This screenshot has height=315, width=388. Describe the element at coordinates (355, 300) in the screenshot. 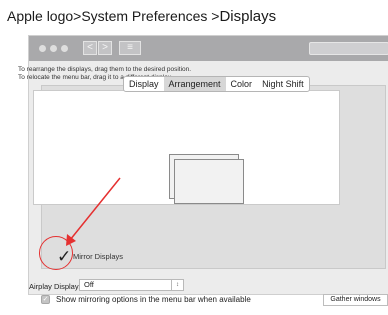

I see `gather-windows-button: Gather windows` at that location.